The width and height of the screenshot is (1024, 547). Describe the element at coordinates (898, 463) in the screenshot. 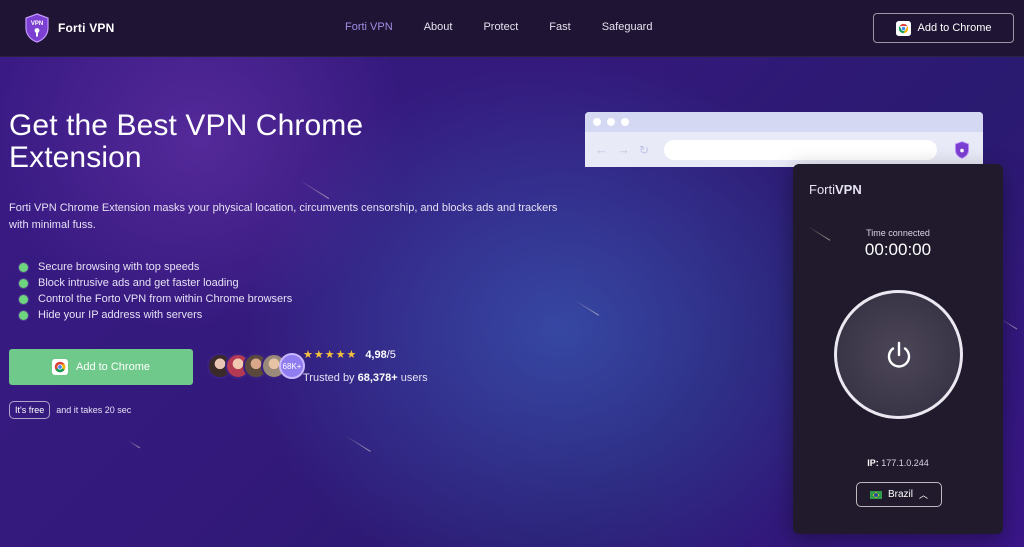

I see `ip-address: IP: 177.1.0.244` at that location.